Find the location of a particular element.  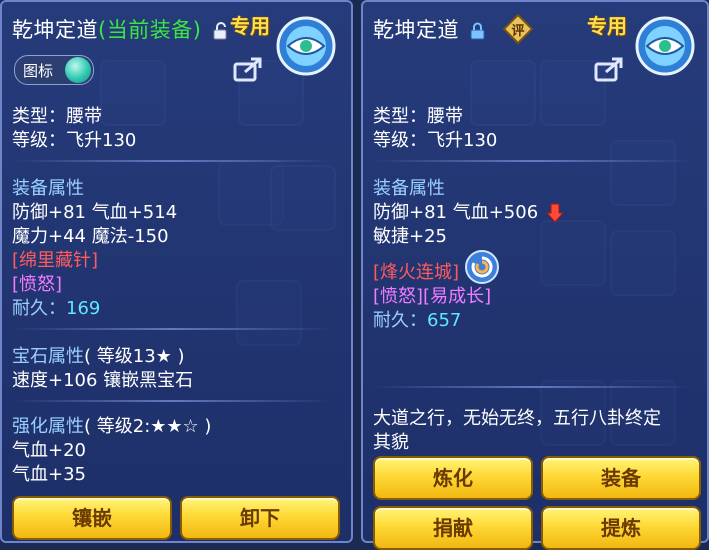

durability: 耐久：657 is located at coordinates (417, 319).